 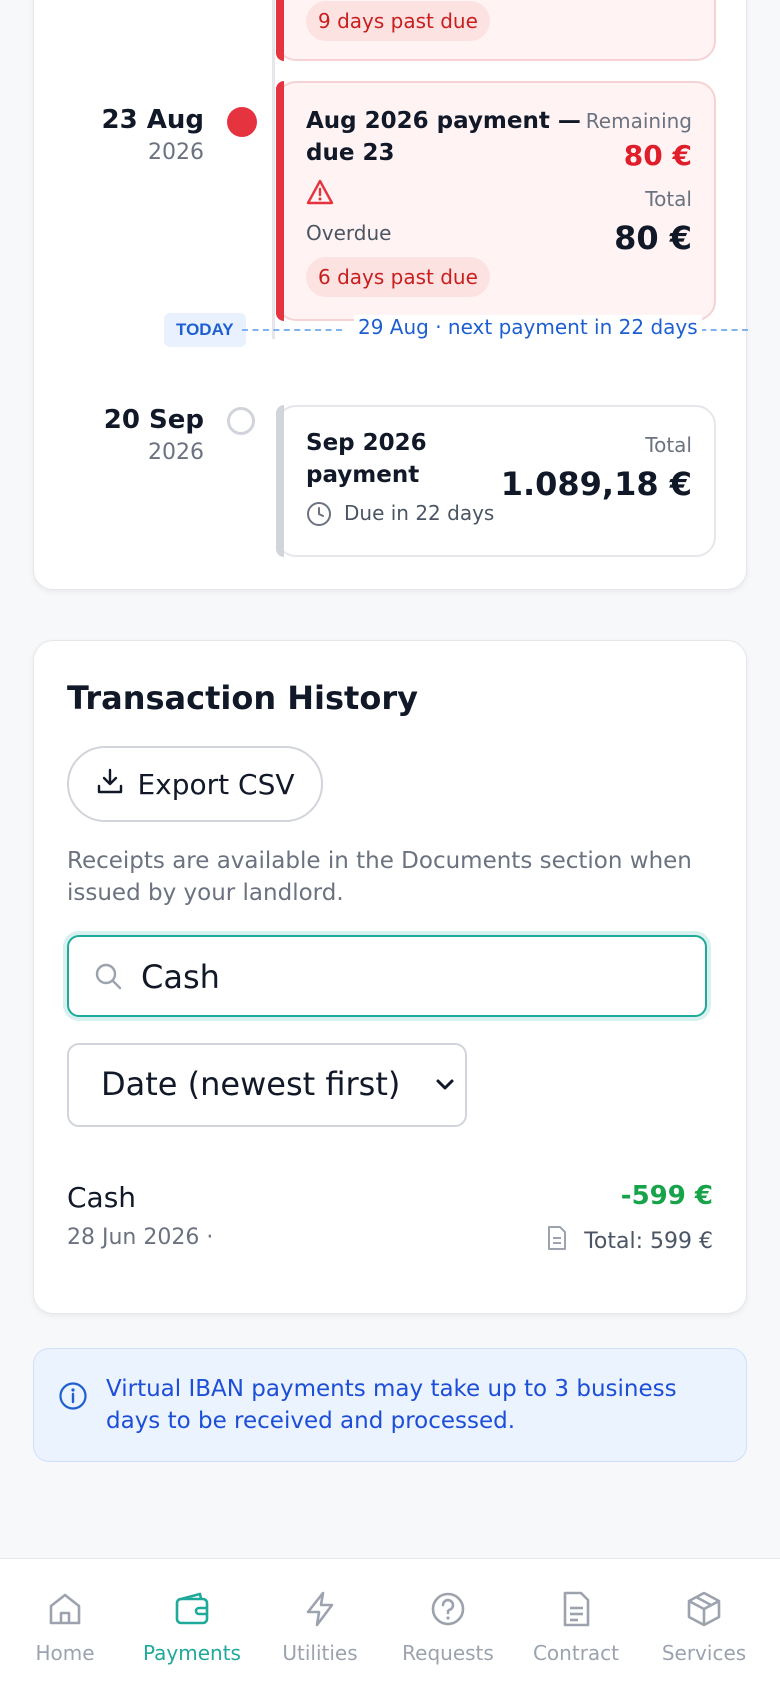 I want to click on nav-label: Contract, so click(x=576, y=1653).